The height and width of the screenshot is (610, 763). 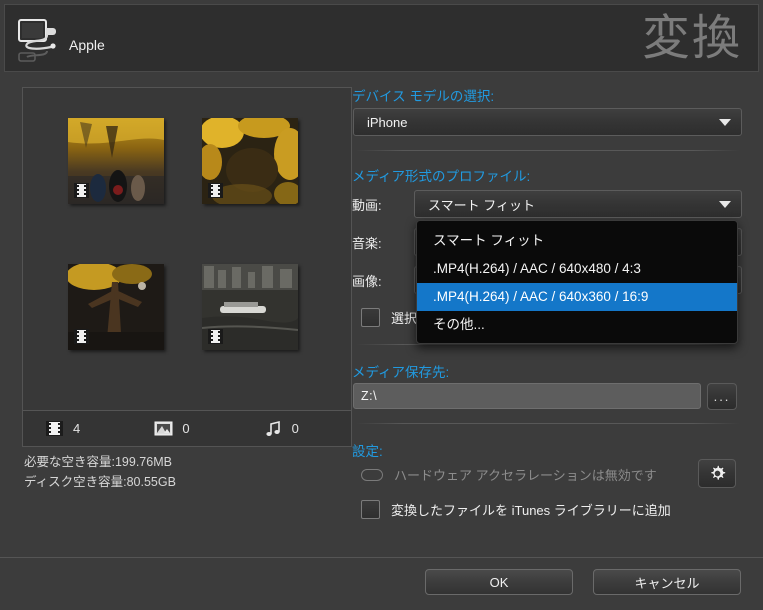 I want to click on counter-audio-value: 0, so click(x=295, y=428).